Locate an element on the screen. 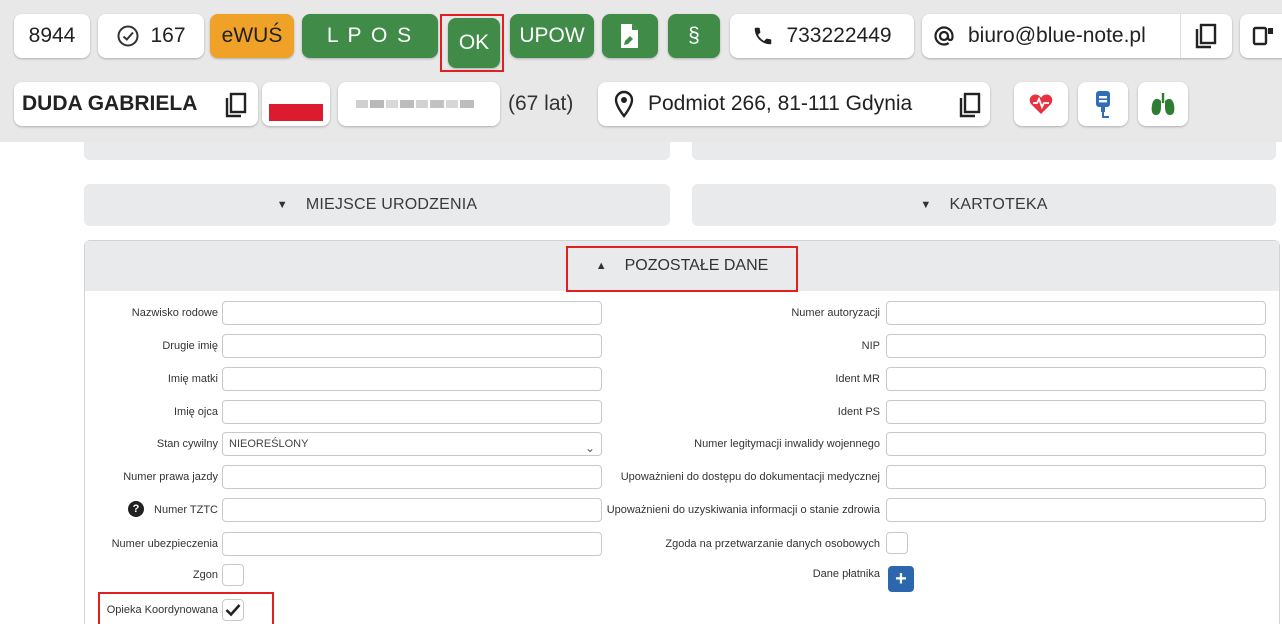 This screenshot has width=1282, height=624. ident-mr-input is located at coordinates (1076, 379).